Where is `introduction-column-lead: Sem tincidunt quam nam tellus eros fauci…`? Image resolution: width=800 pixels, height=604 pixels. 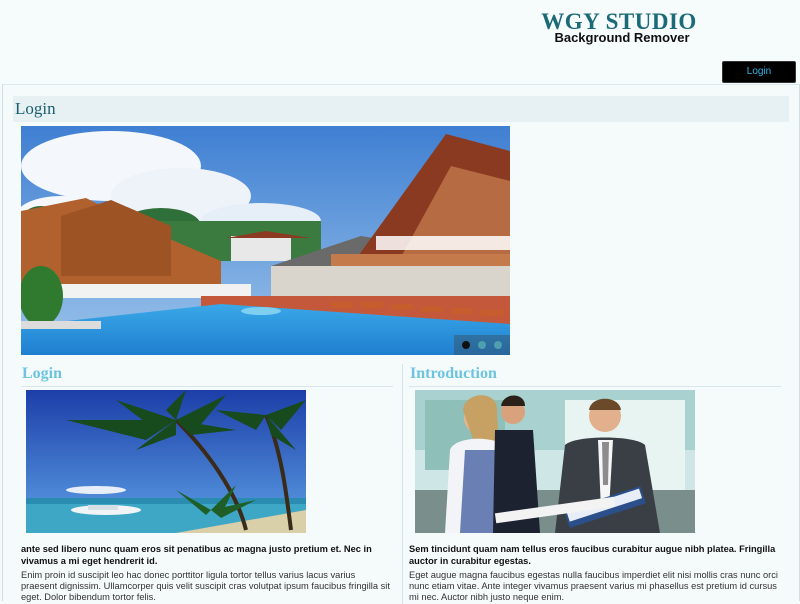 introduction-column-lead: Sem tincidunt quam nam tellus eros fauci… is located at coordinates (592, 555).